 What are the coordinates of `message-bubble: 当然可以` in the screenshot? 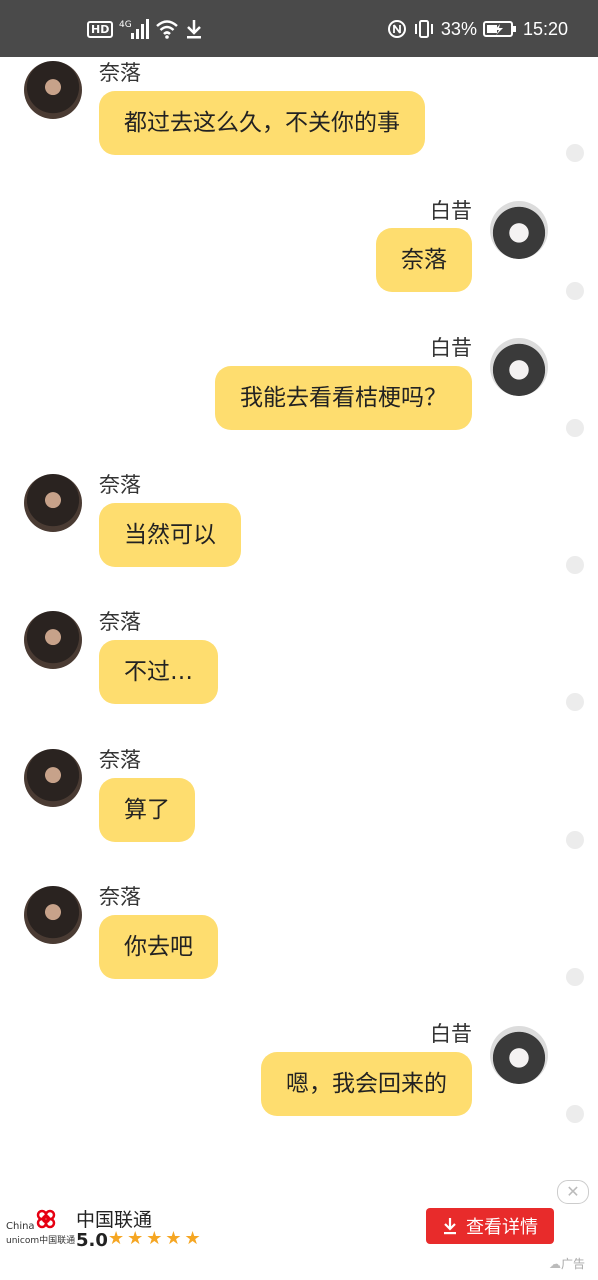 It's located at (170, 535).